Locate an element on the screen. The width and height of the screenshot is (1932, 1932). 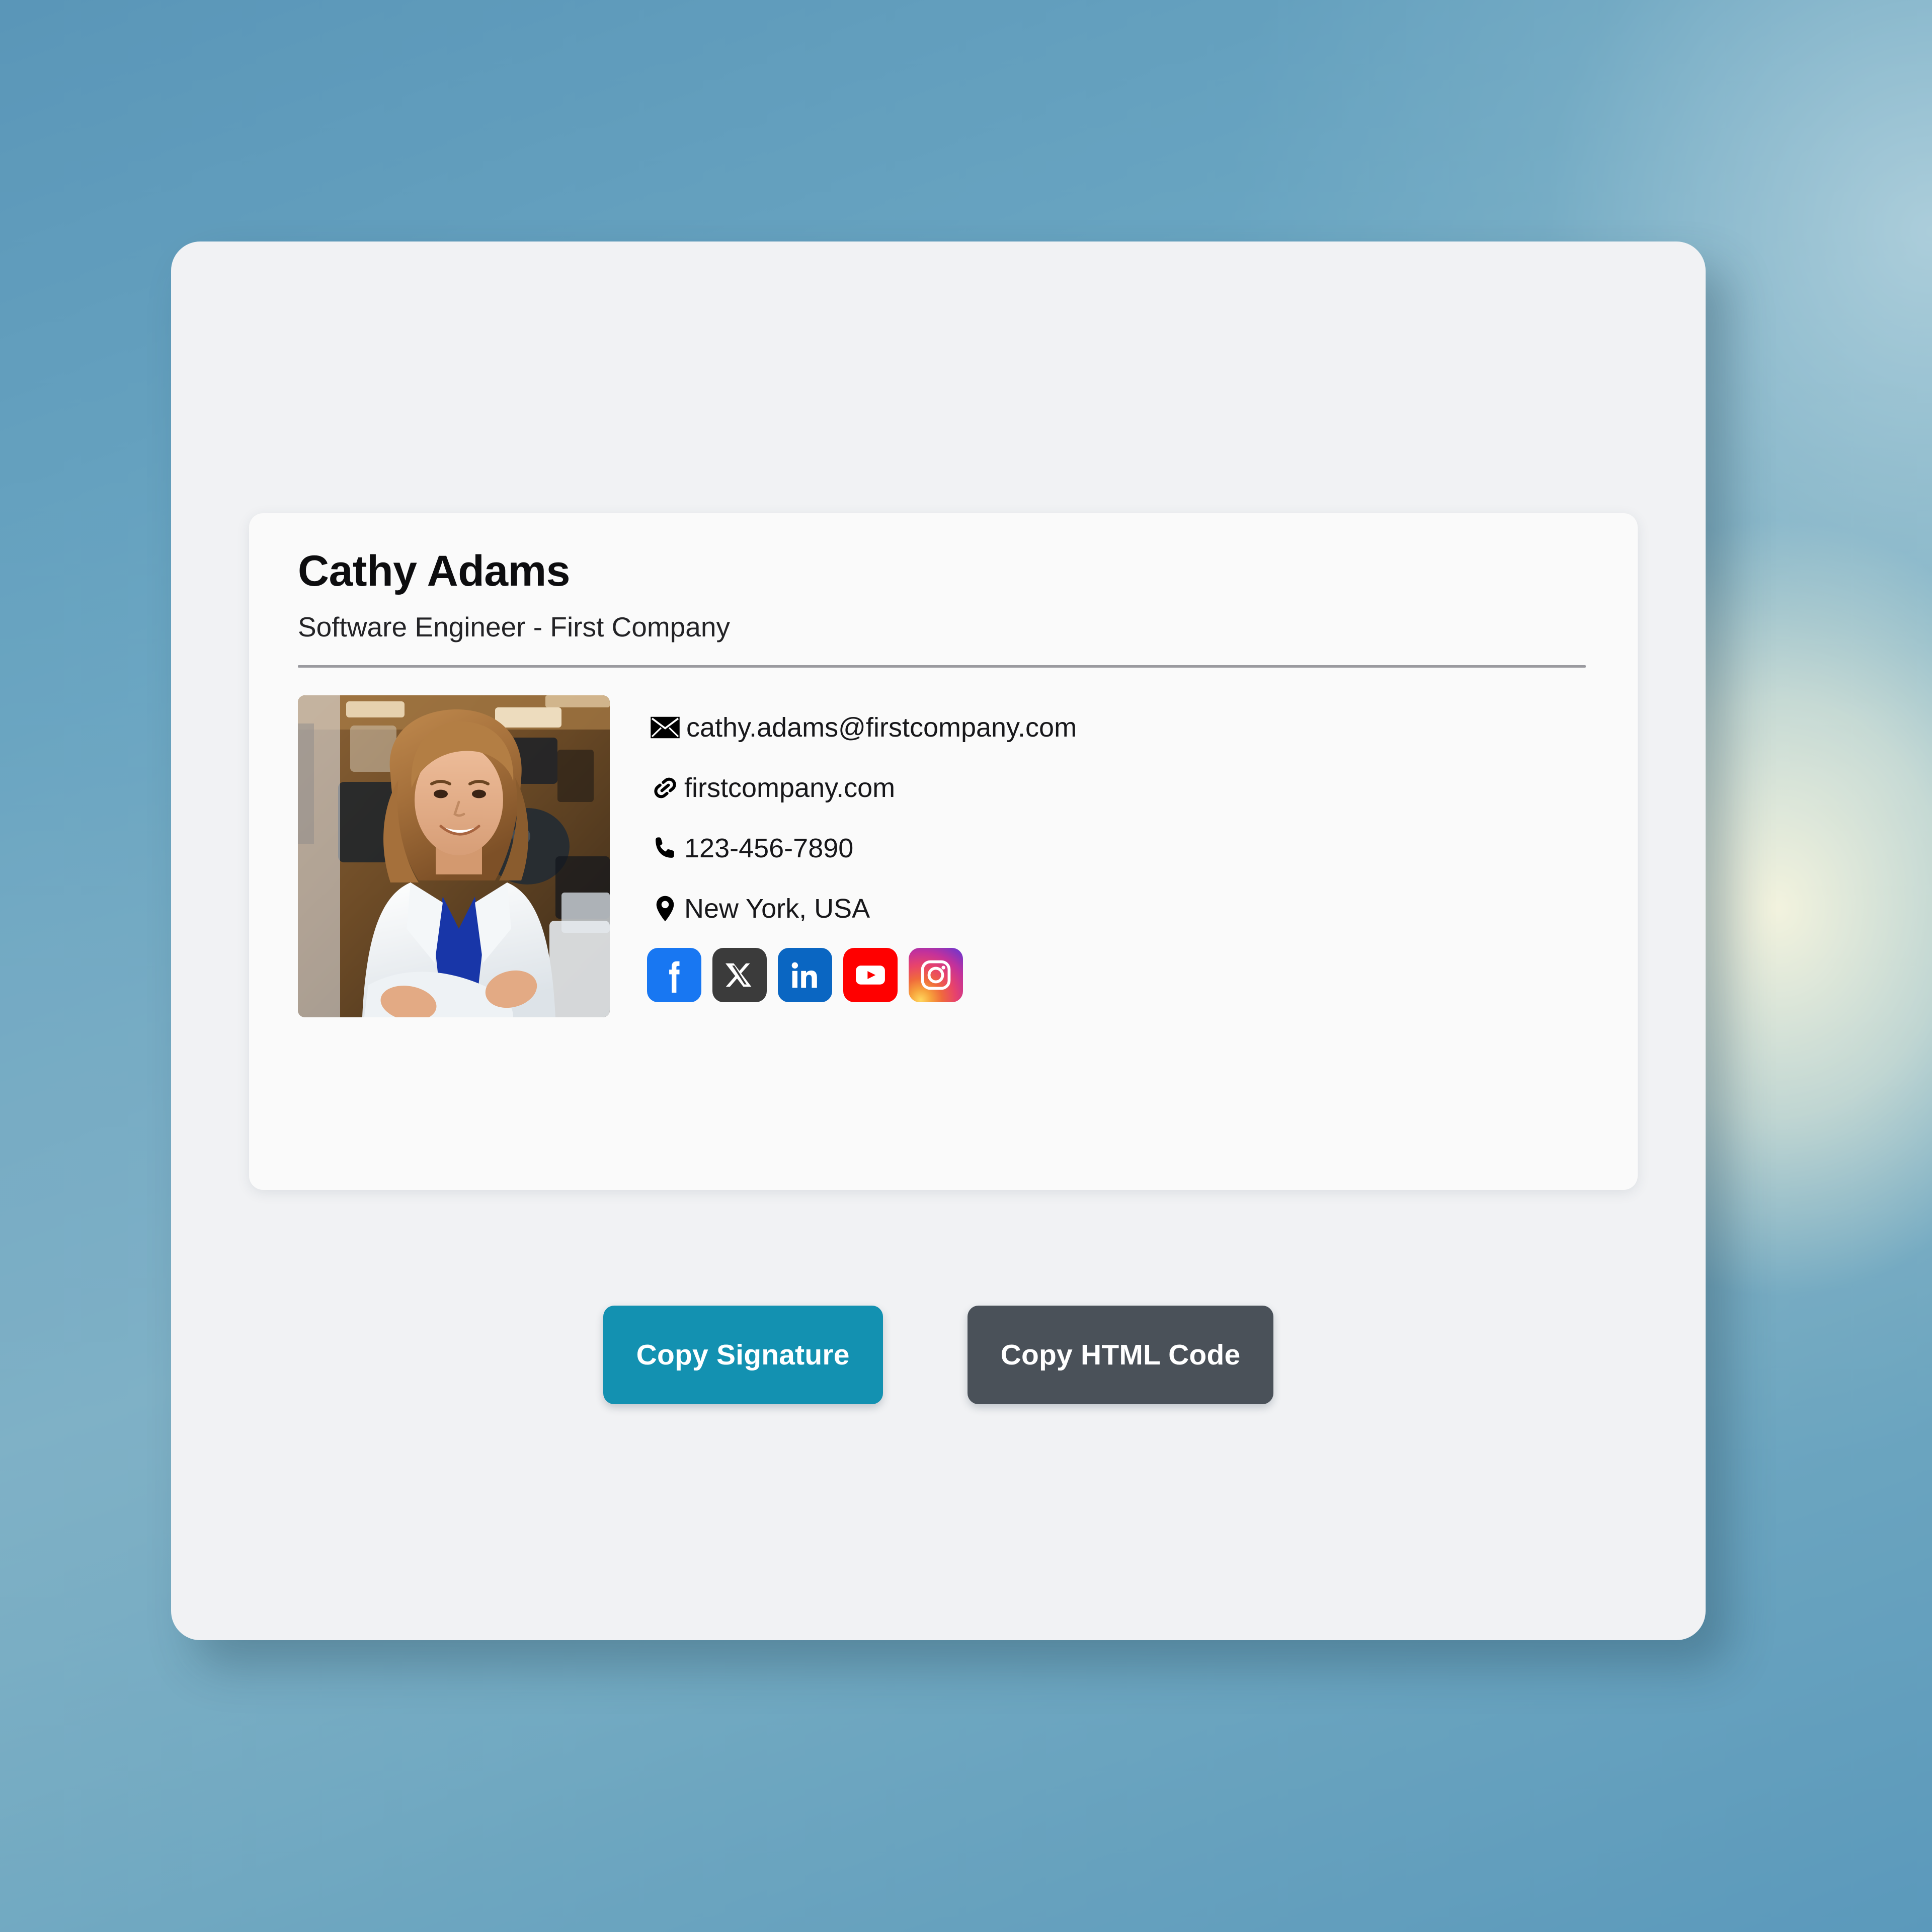
phone-icon is located at coordinates (665, 848).